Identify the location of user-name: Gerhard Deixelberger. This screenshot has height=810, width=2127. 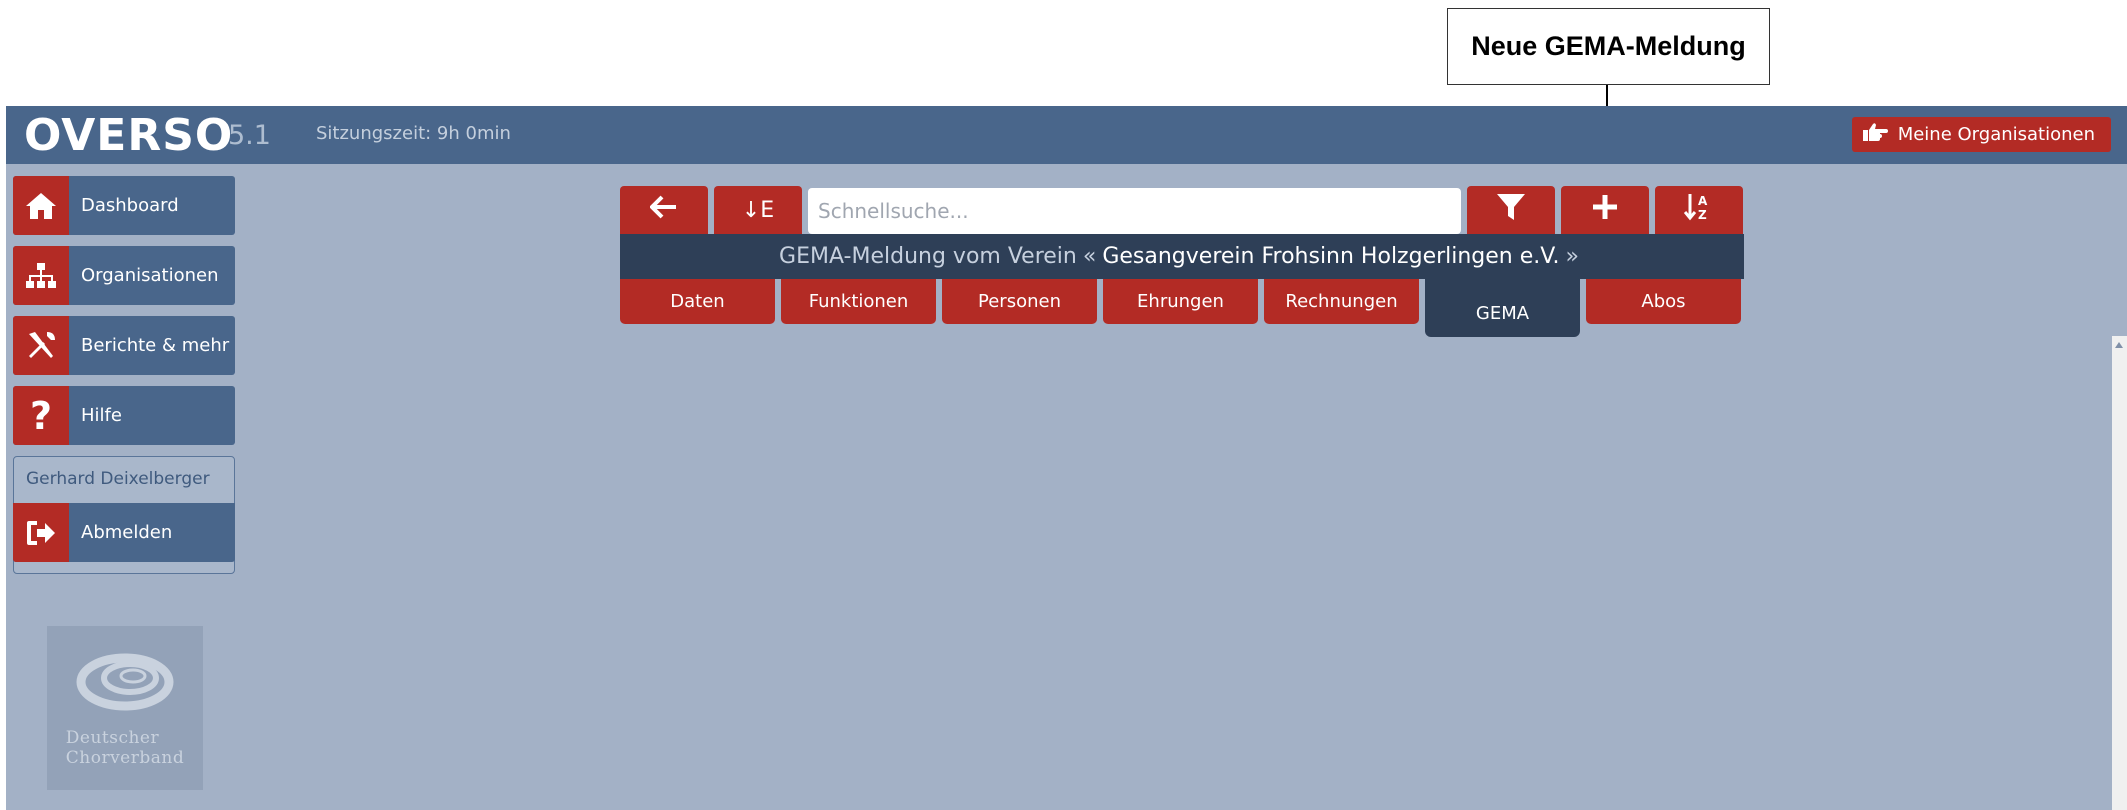
(118, 479).